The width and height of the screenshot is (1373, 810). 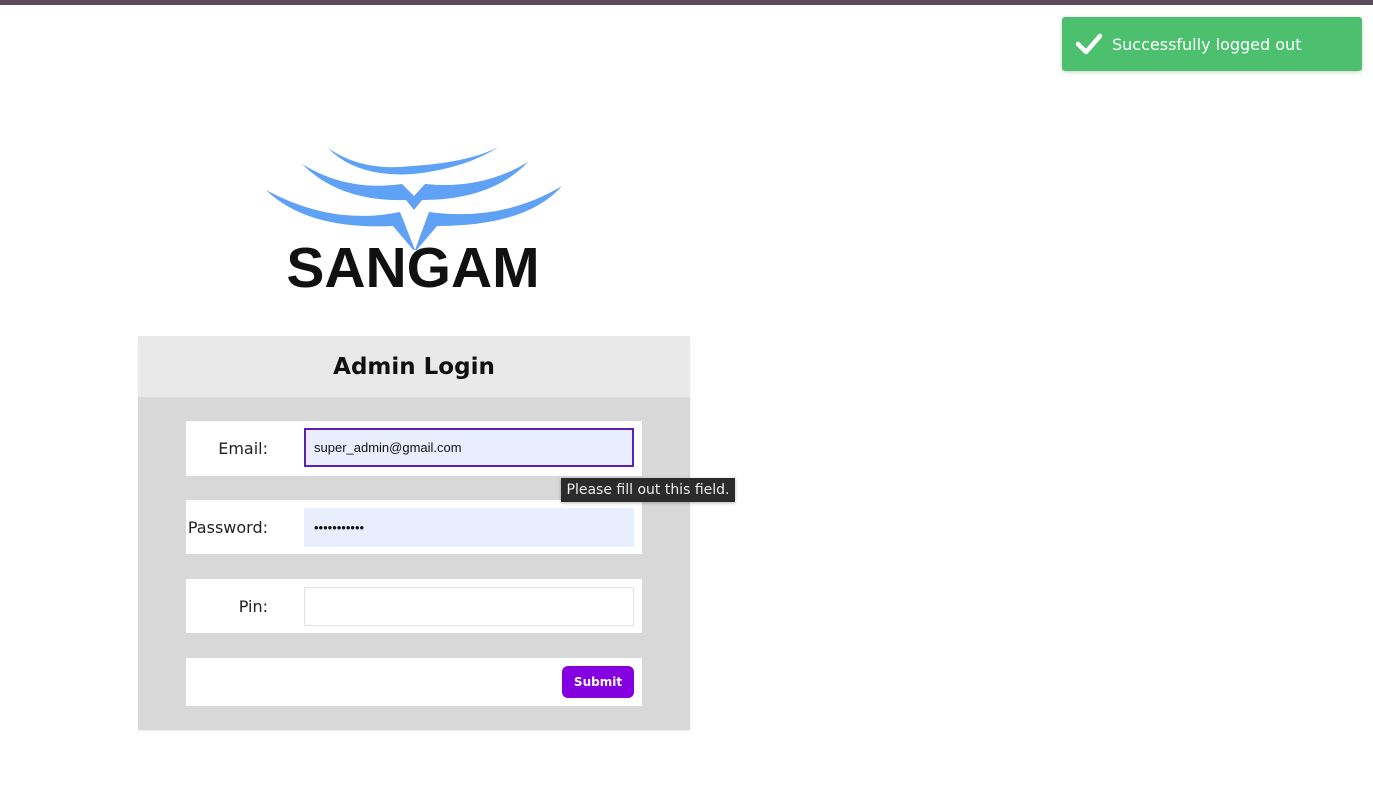 What do you see at coordinates (227, 527) in the screenshot?
I see `password-label: Password:` at bounding box center [227, 527].